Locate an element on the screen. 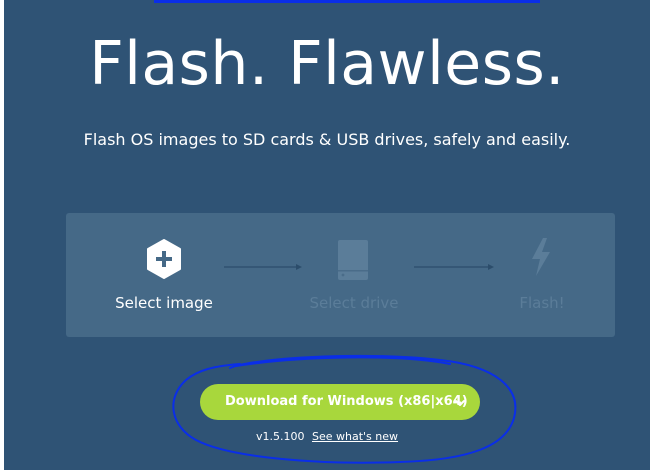 The width and height of the screenshot is (654, 470). lightning-icon is located at coordinates (541, 259).